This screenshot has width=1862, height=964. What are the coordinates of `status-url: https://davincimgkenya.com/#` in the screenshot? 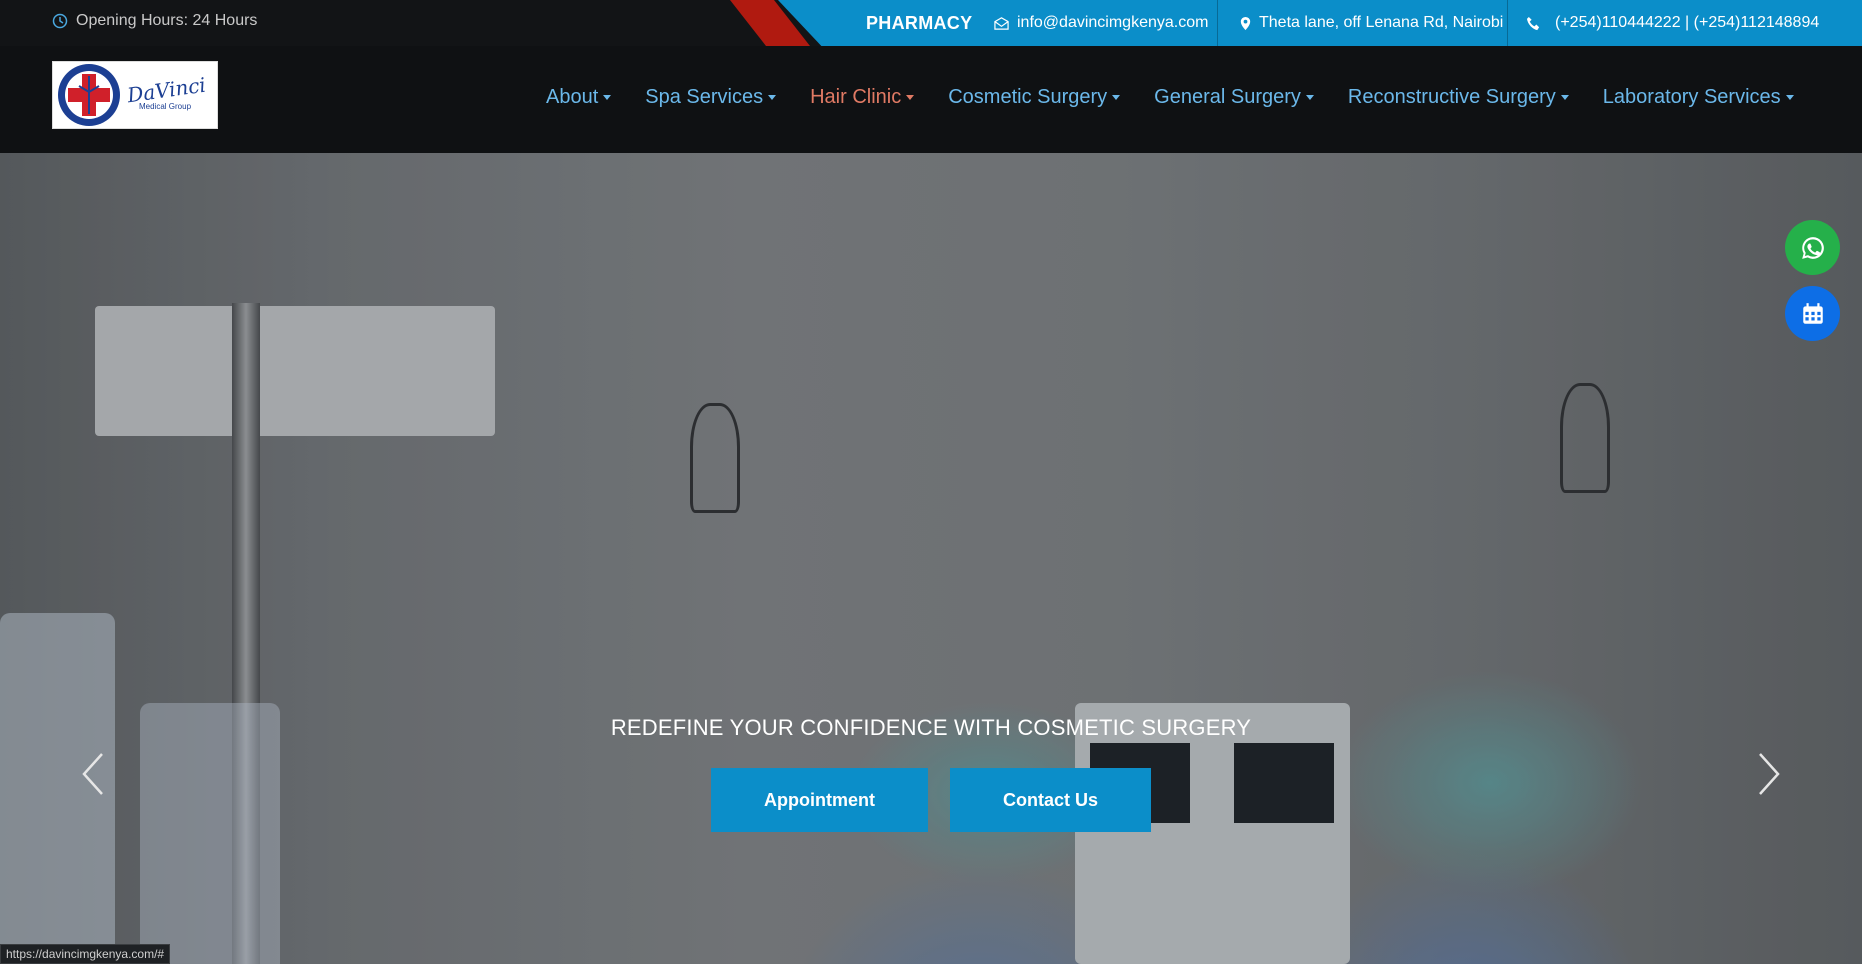 It's located at (85, 954).